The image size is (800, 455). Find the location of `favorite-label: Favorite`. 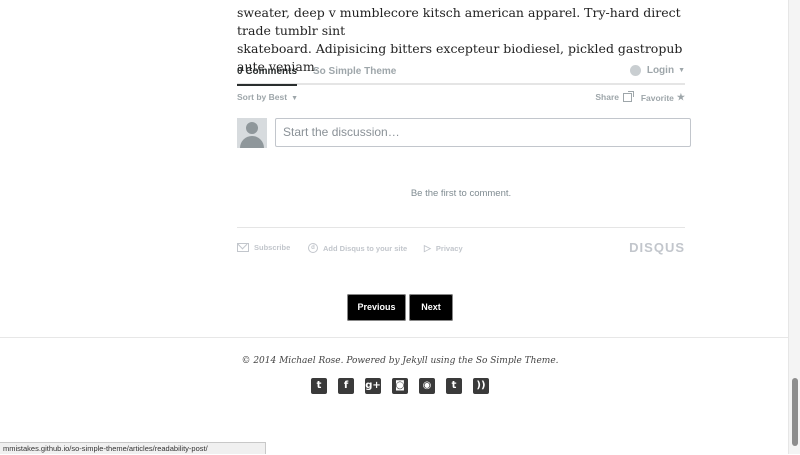

favorite-label: Favorite is located at coordinates (657, 97).